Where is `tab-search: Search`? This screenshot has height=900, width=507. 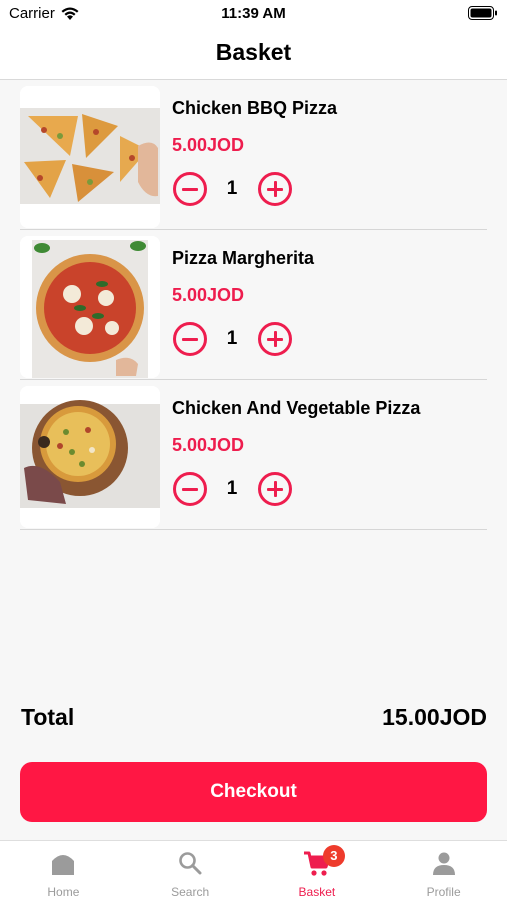 tab-search: Search is located at coordinates (190, 870).